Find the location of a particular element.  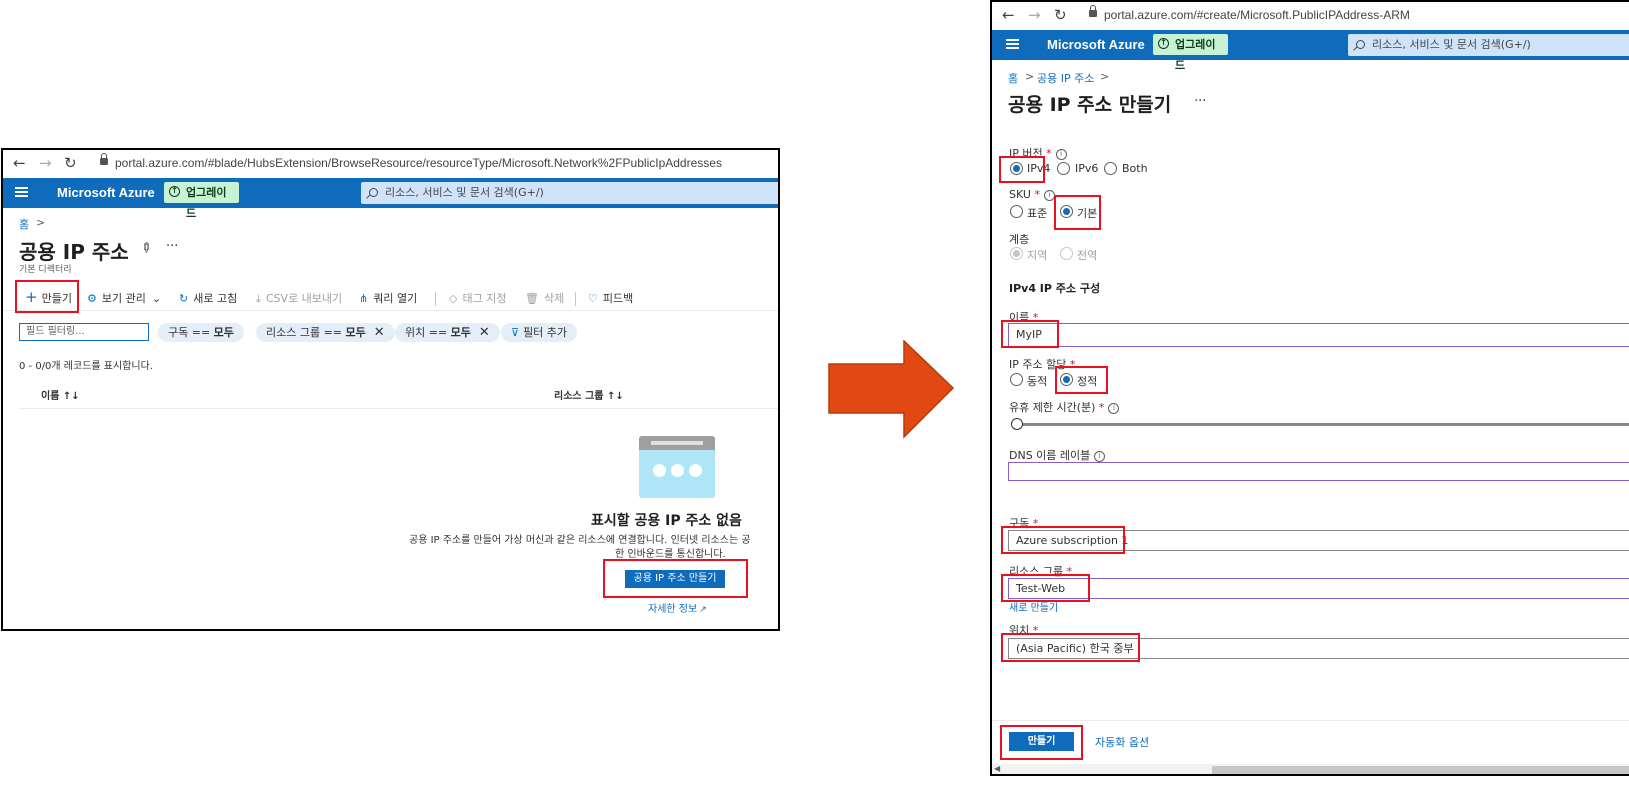

filter-pill-resource-group: 리소스 그룹 == 모두 ✕ is located at coordinates (325, 332).